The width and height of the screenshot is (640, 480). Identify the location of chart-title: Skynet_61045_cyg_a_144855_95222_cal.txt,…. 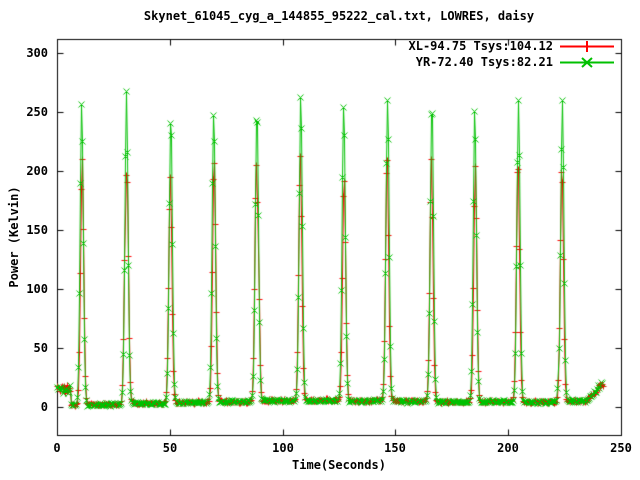
(339, 16).